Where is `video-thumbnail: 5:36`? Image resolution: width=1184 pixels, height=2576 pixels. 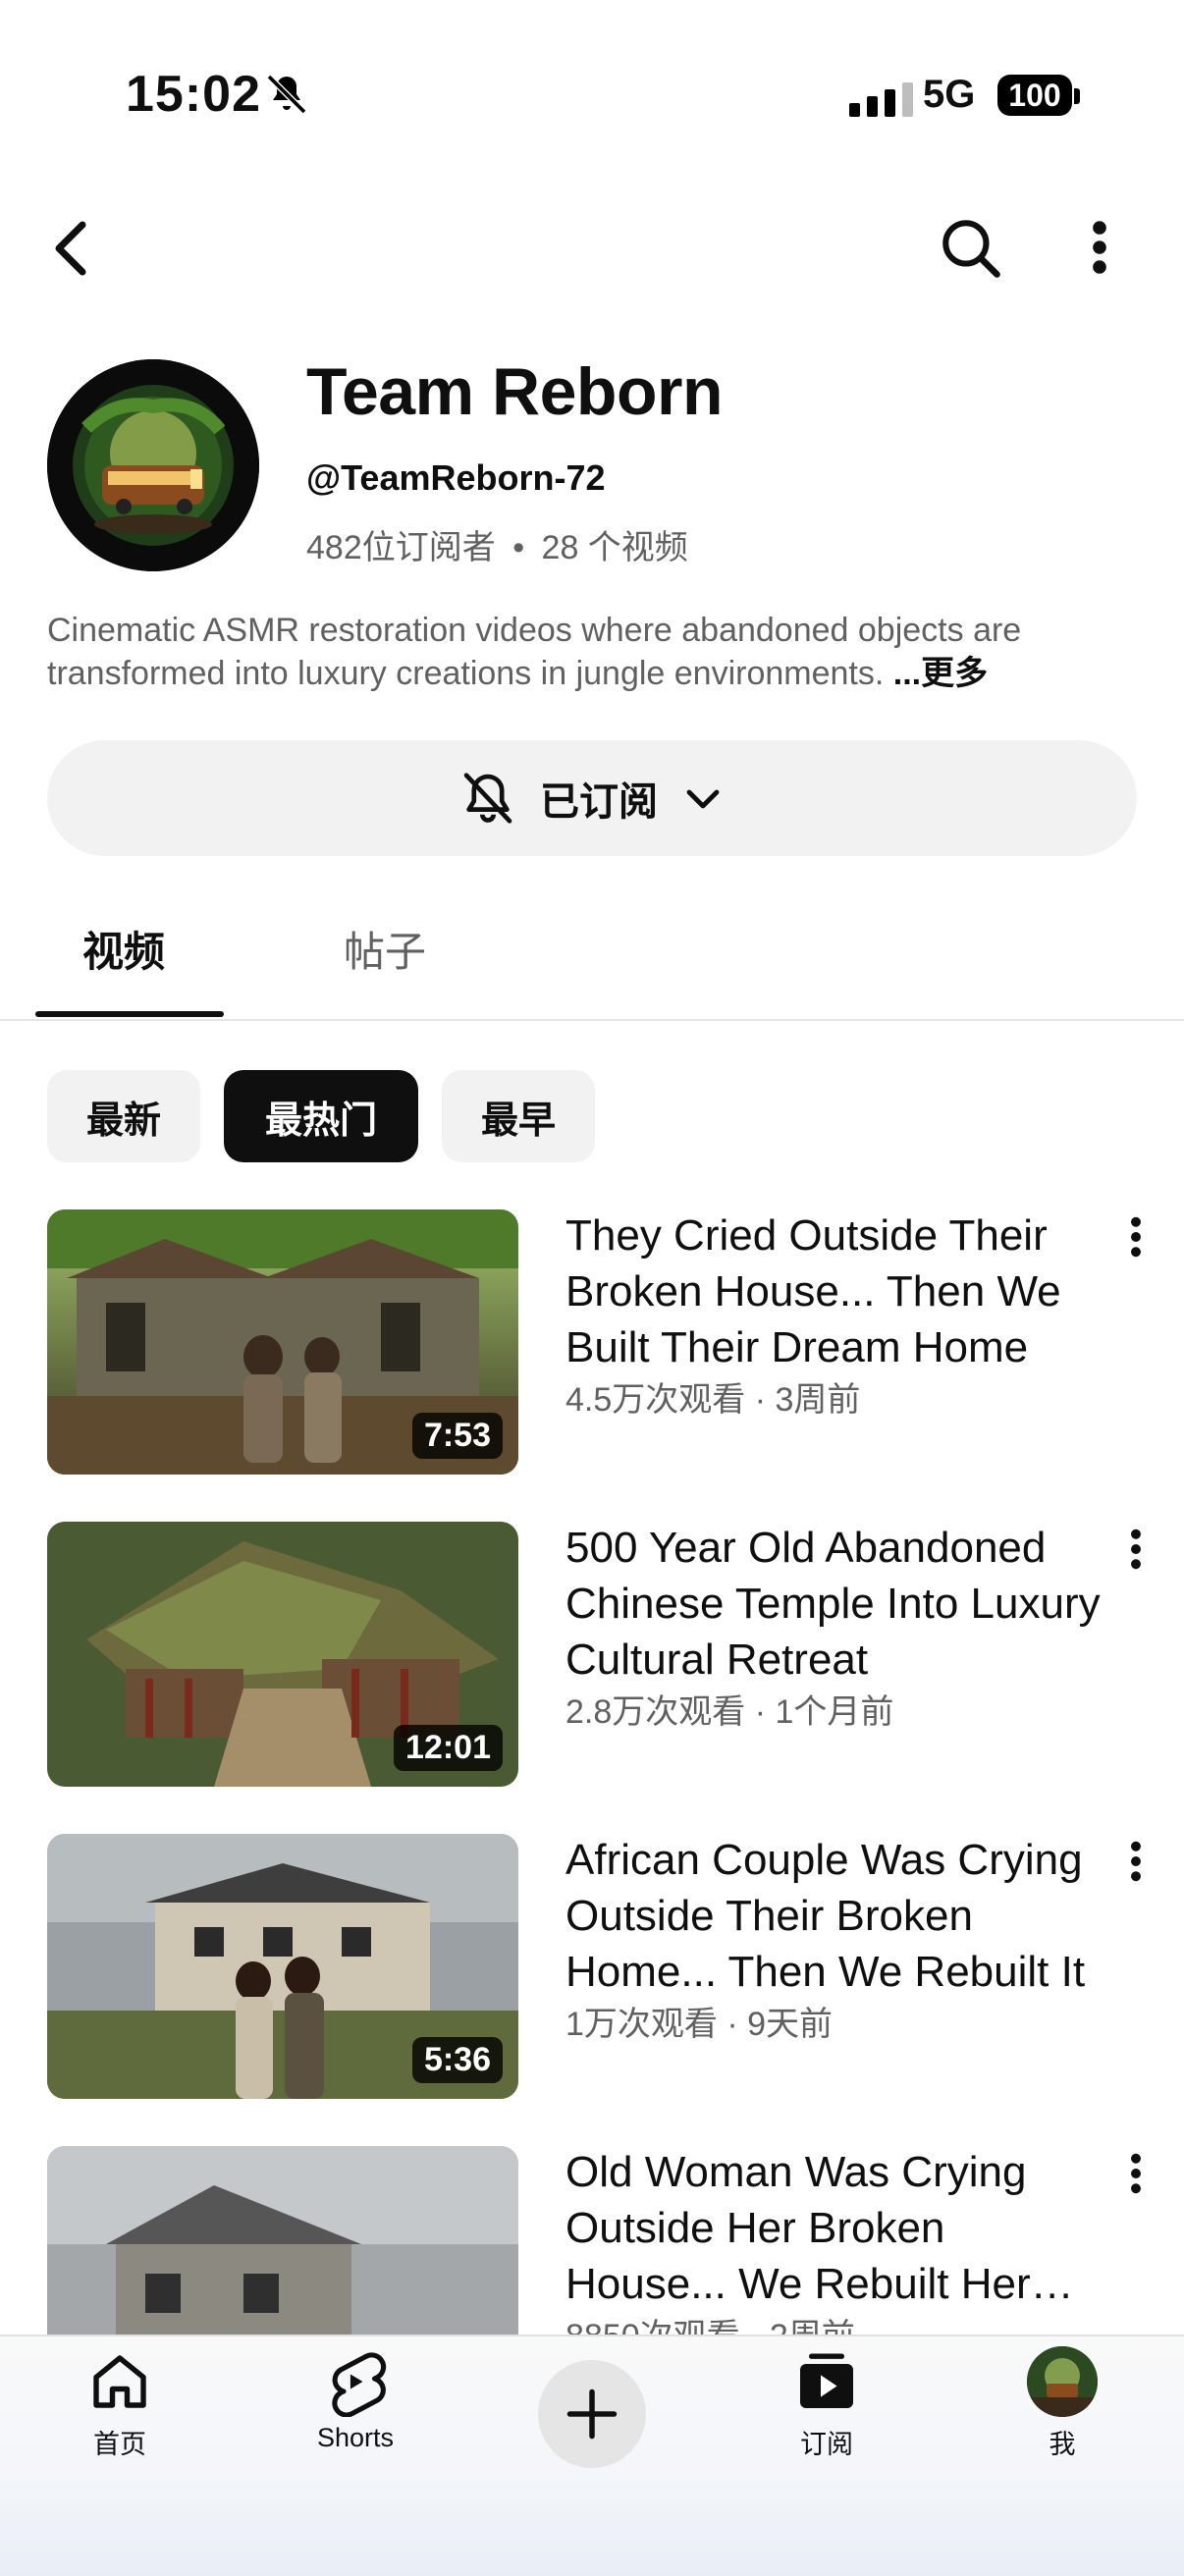 video-thumbnail: 5:36 is located at coordinates (282, 1966).